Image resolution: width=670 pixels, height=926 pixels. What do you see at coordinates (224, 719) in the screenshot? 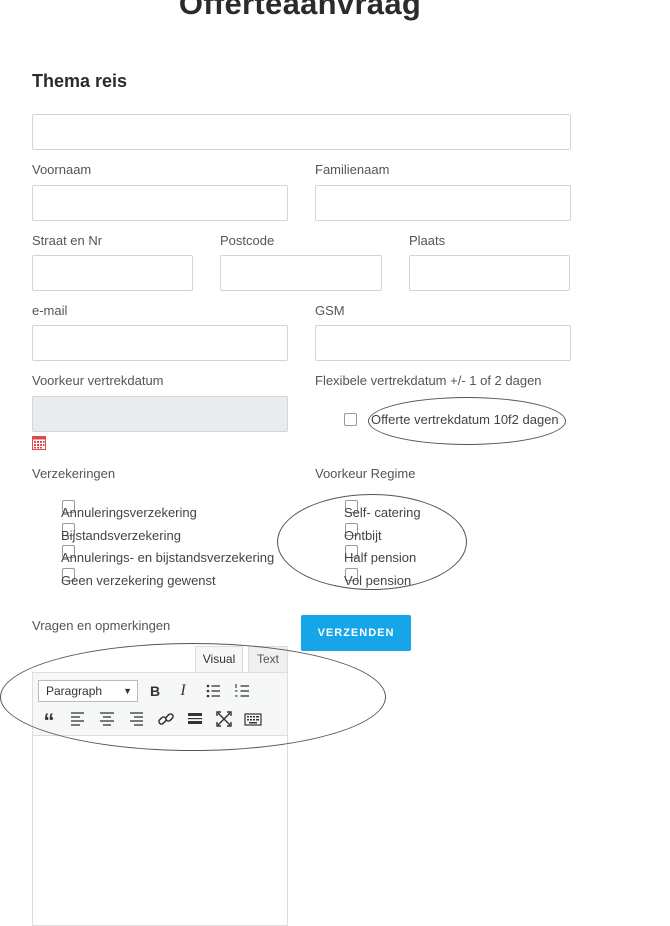
I see `fullscreen-icon` at bounding box center [224, 719].